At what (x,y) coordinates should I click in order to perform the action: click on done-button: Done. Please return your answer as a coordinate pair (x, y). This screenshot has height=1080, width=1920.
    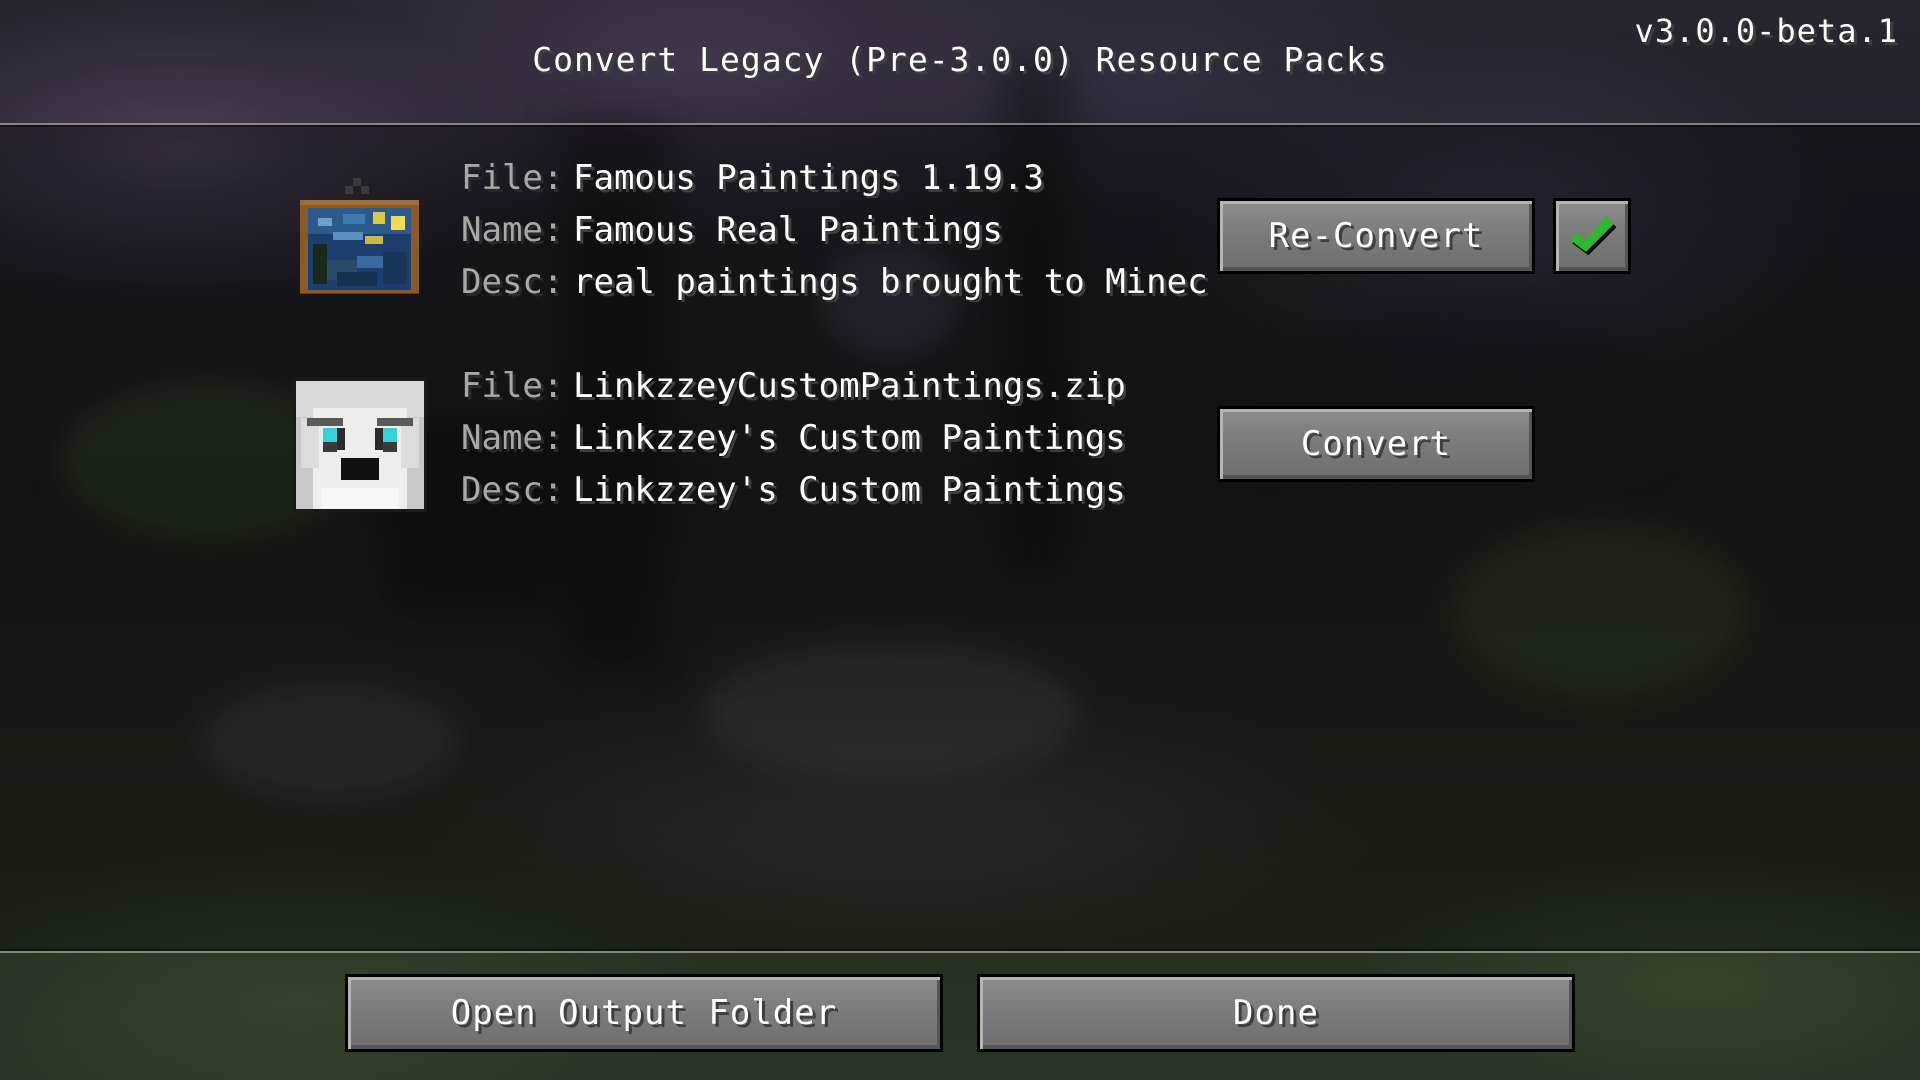
    Looking at the image, I should click on (1276, 1013).